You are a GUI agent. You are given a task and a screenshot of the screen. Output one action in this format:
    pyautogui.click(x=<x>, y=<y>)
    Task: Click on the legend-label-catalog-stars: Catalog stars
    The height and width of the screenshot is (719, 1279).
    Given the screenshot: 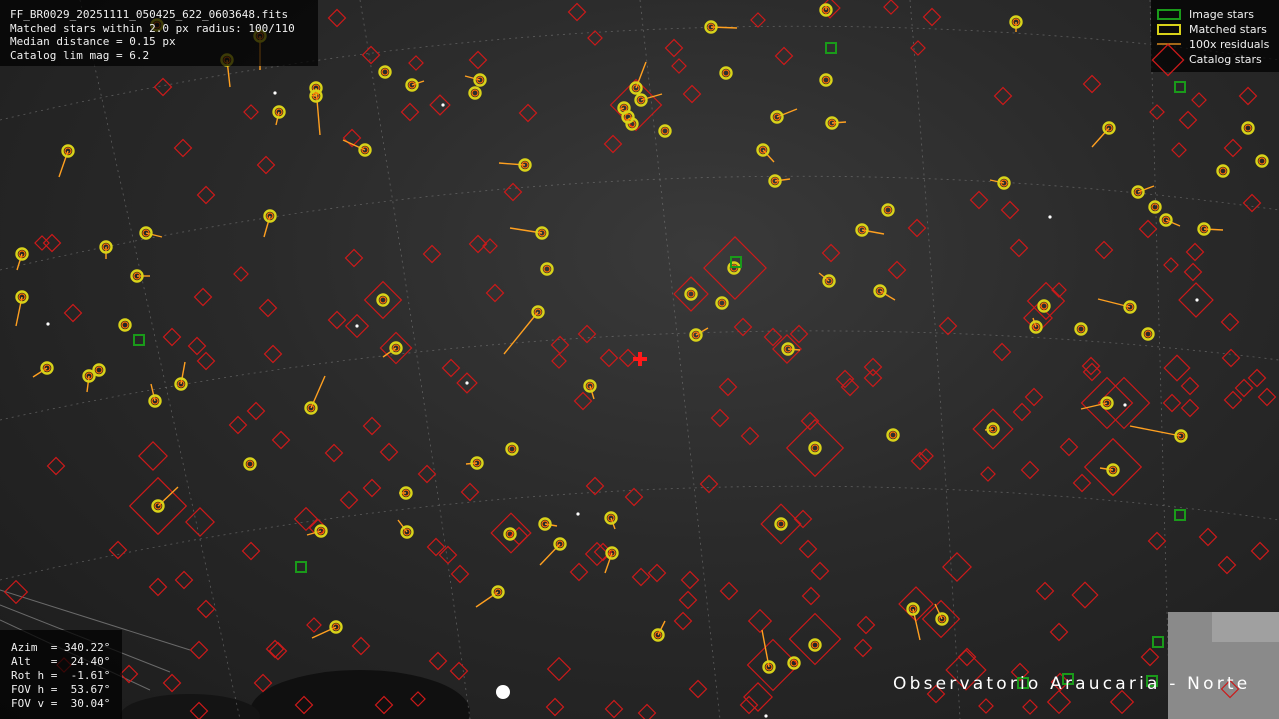 What is the action you would take?
    pyautogui.click(x=1225, y=59)
    